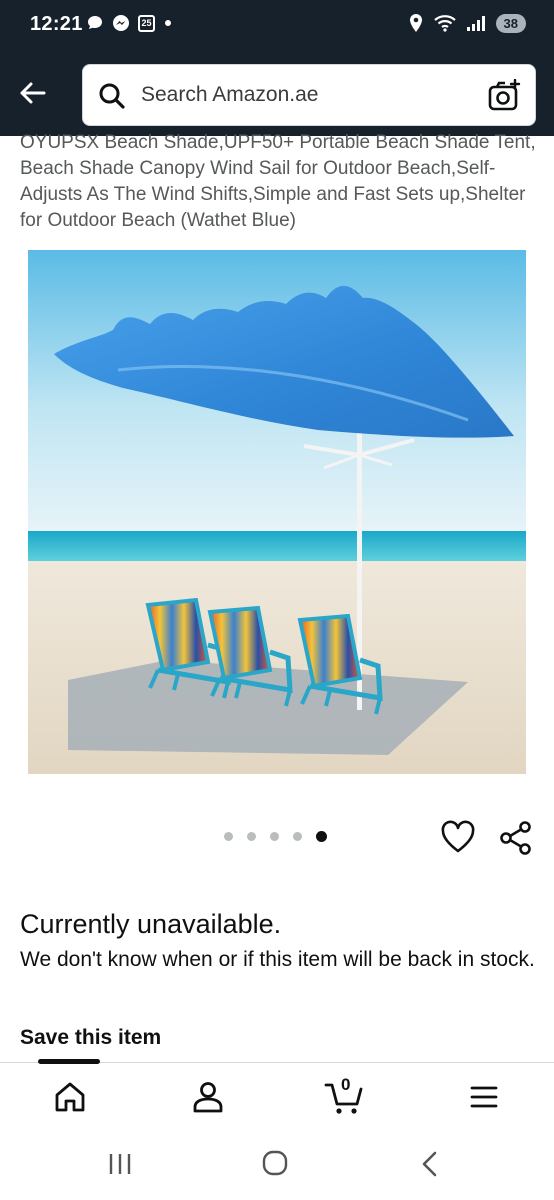  I want to click on availability-status: Currently unavailable., so click(151, 924).